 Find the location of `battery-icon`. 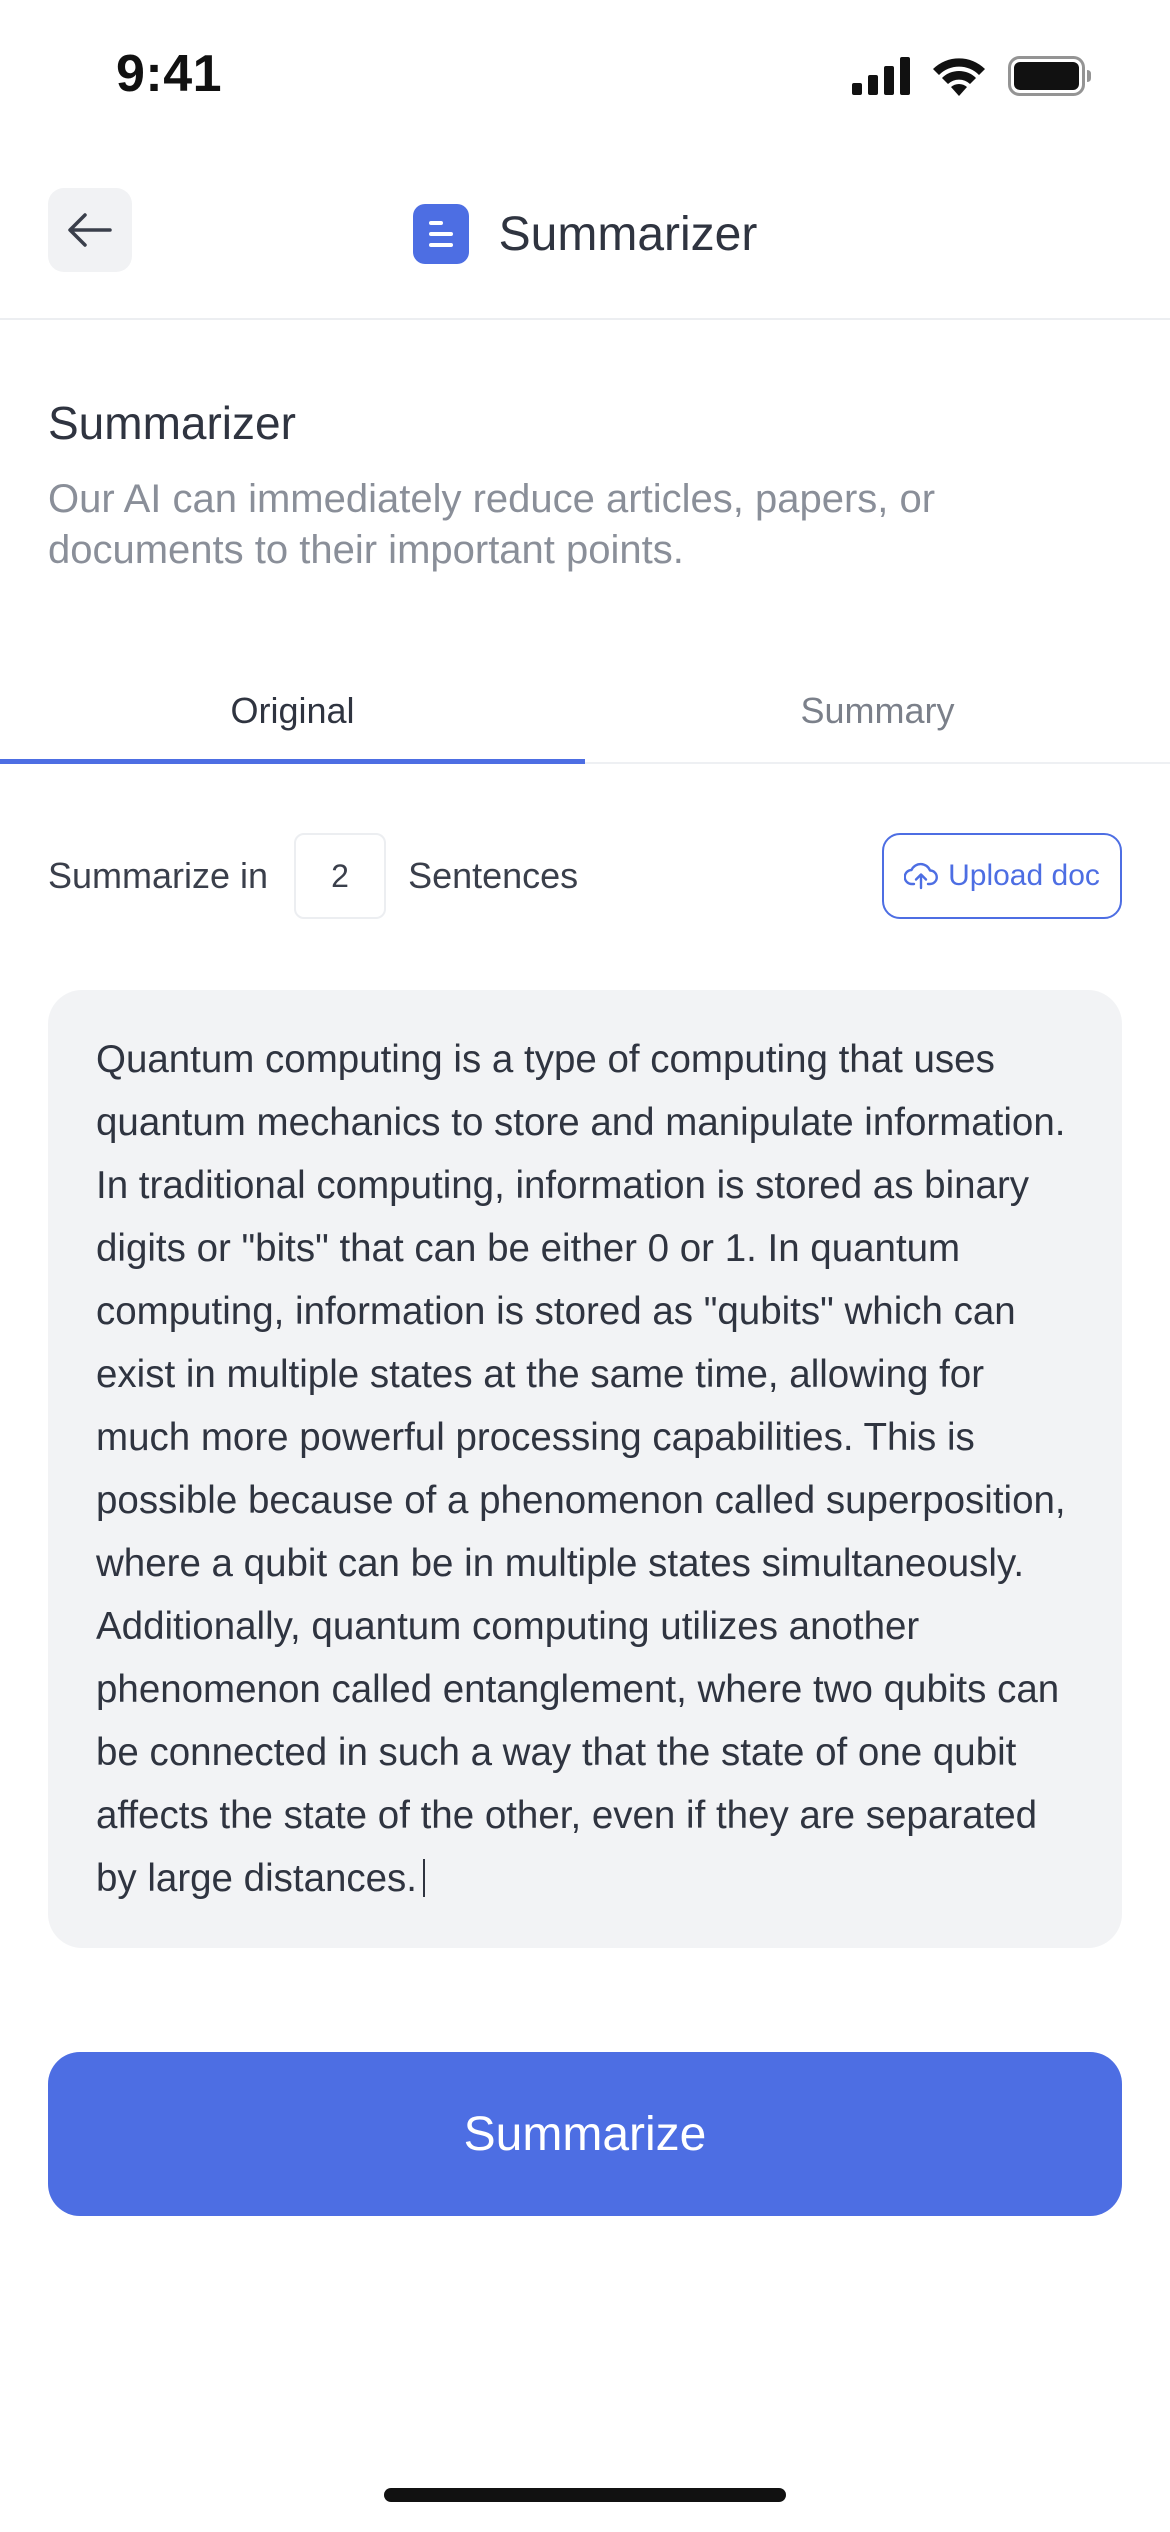

battery-icon is located at coordinates (1049, 76).